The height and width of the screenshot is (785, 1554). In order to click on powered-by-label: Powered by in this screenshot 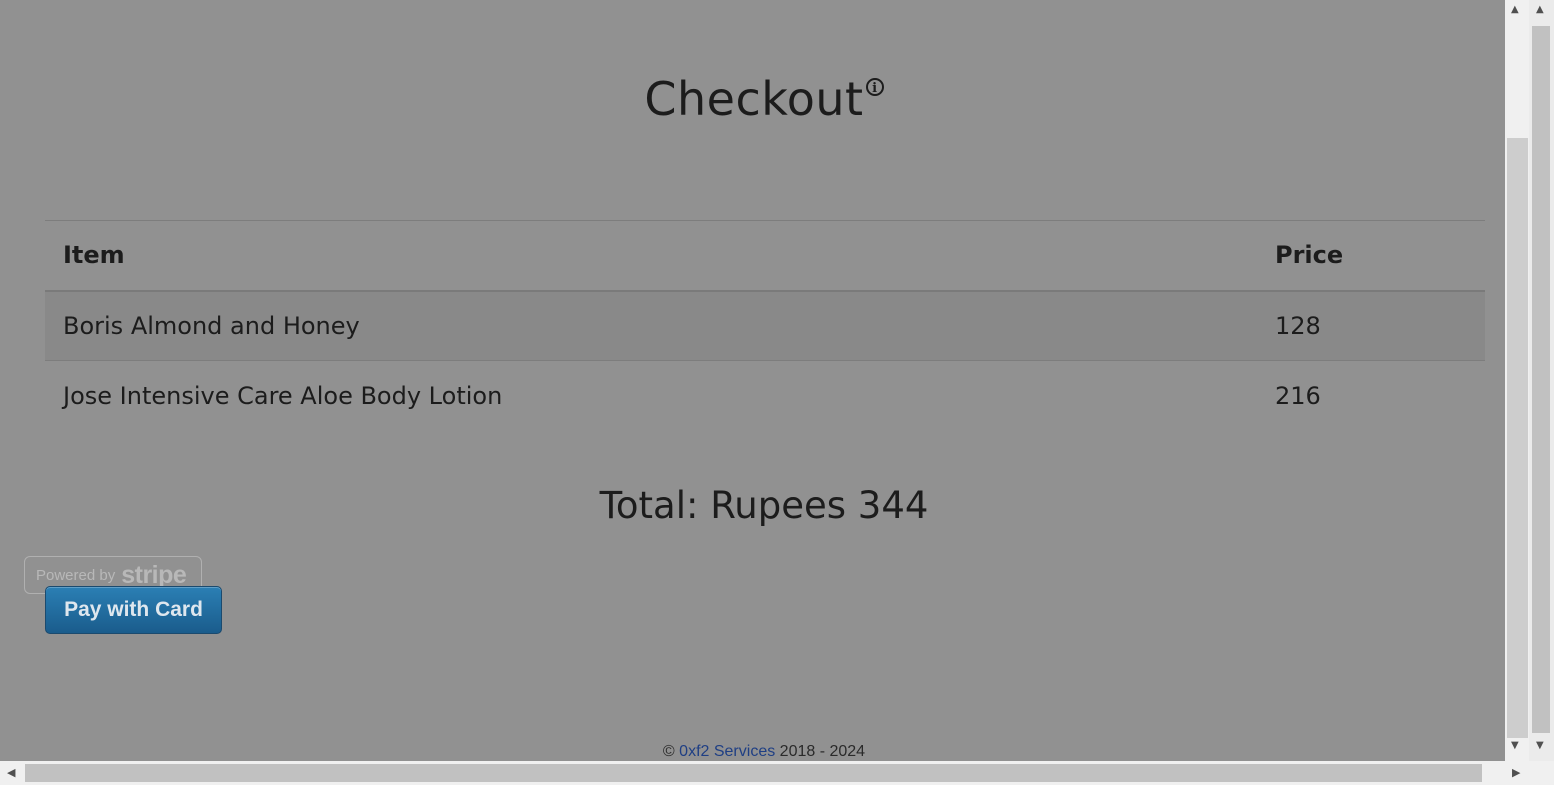, I will do `click(76, 575)`.